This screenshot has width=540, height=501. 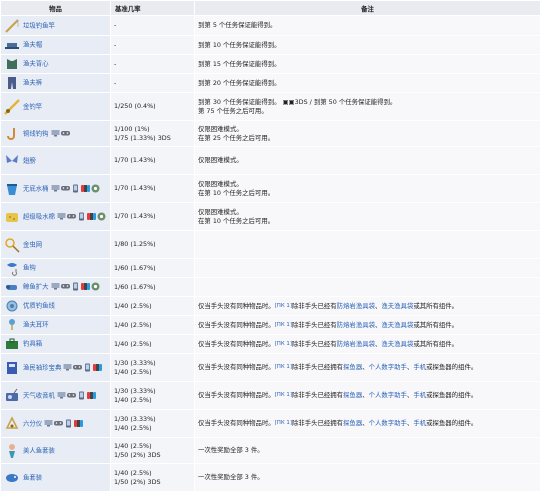 I want to click on item-name-link: 超级吸水棉, so click(x=39, y=216).